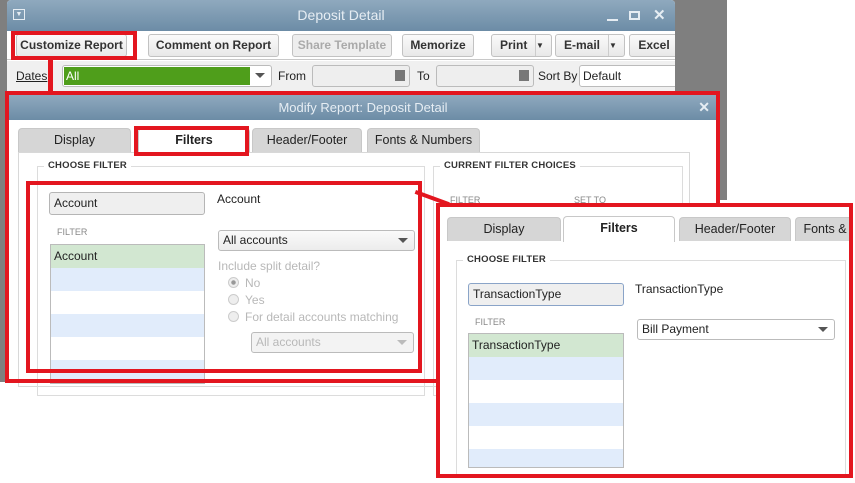 This screenshot has height=483, width=855. I want to click on dates-select: All, so click(167, 76).